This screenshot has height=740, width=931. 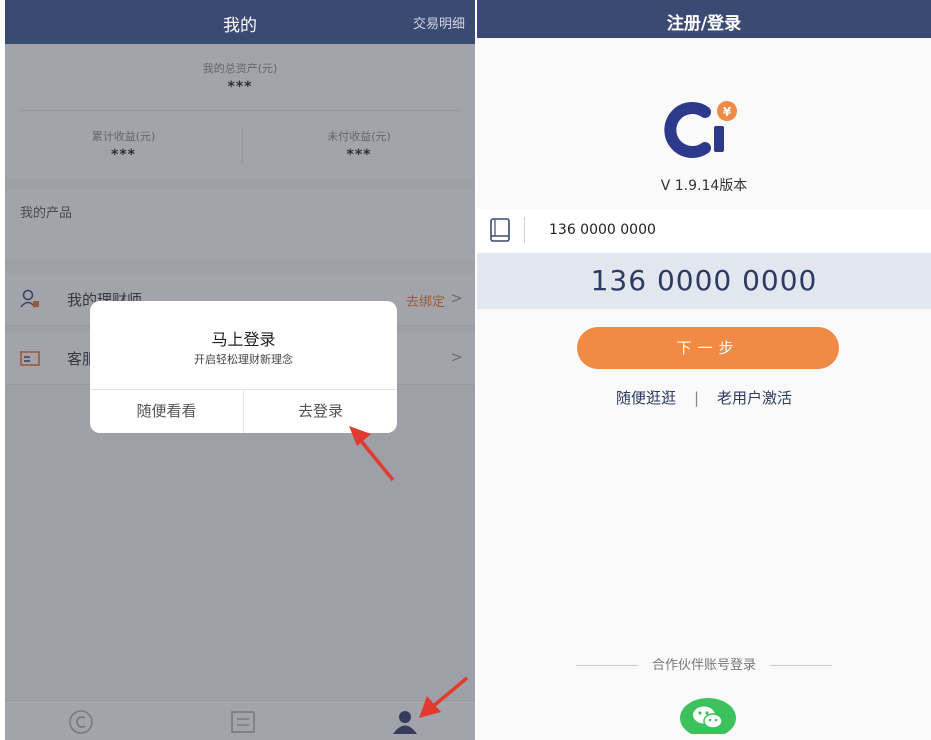 What do you see at coordinates (708, 348) in the screenshot?
I see `next-step-button: 下一步` at bounding box center [708, 348].